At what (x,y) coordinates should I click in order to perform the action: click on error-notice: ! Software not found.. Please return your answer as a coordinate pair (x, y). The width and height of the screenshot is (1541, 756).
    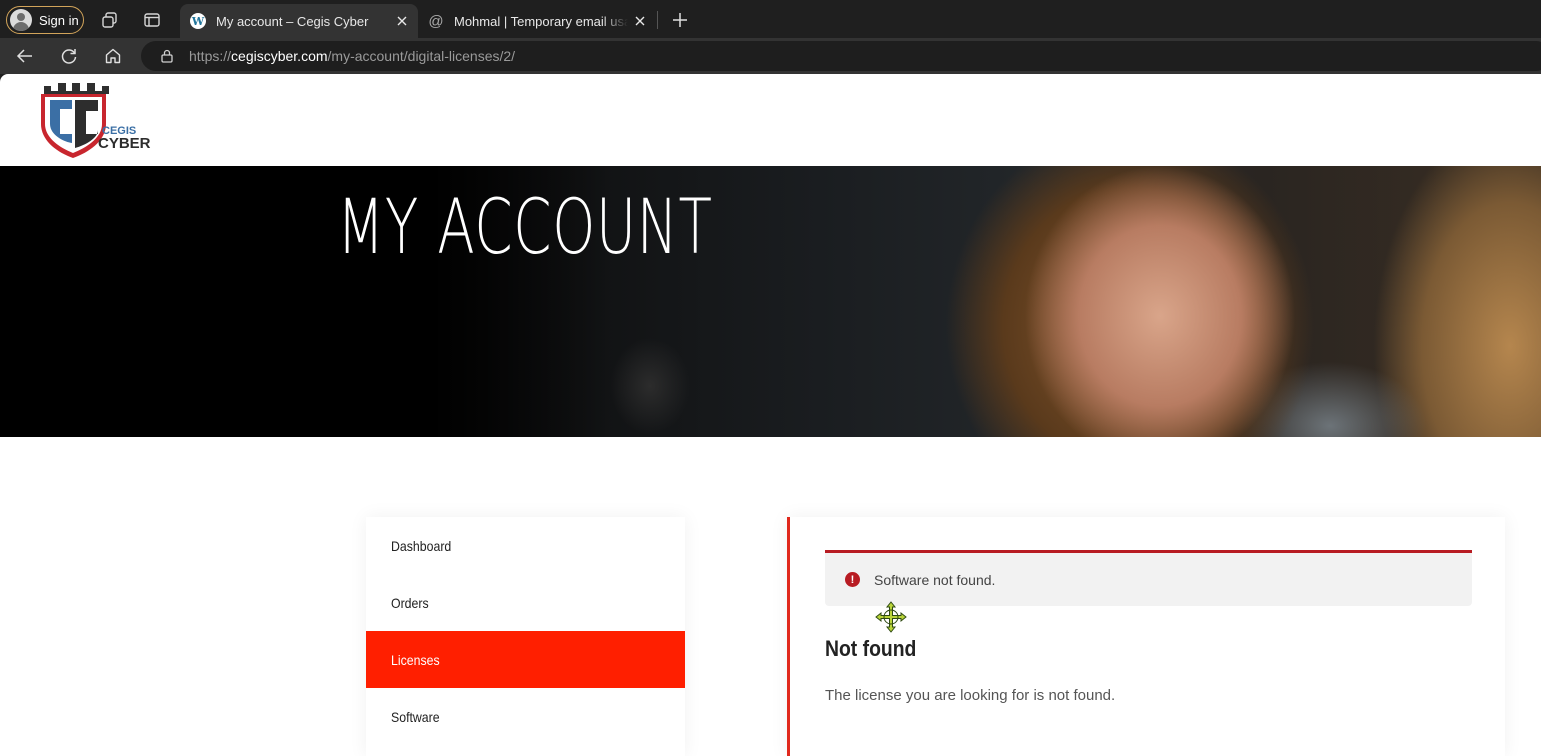
    Looking at the image, I should click on (1148, 578).